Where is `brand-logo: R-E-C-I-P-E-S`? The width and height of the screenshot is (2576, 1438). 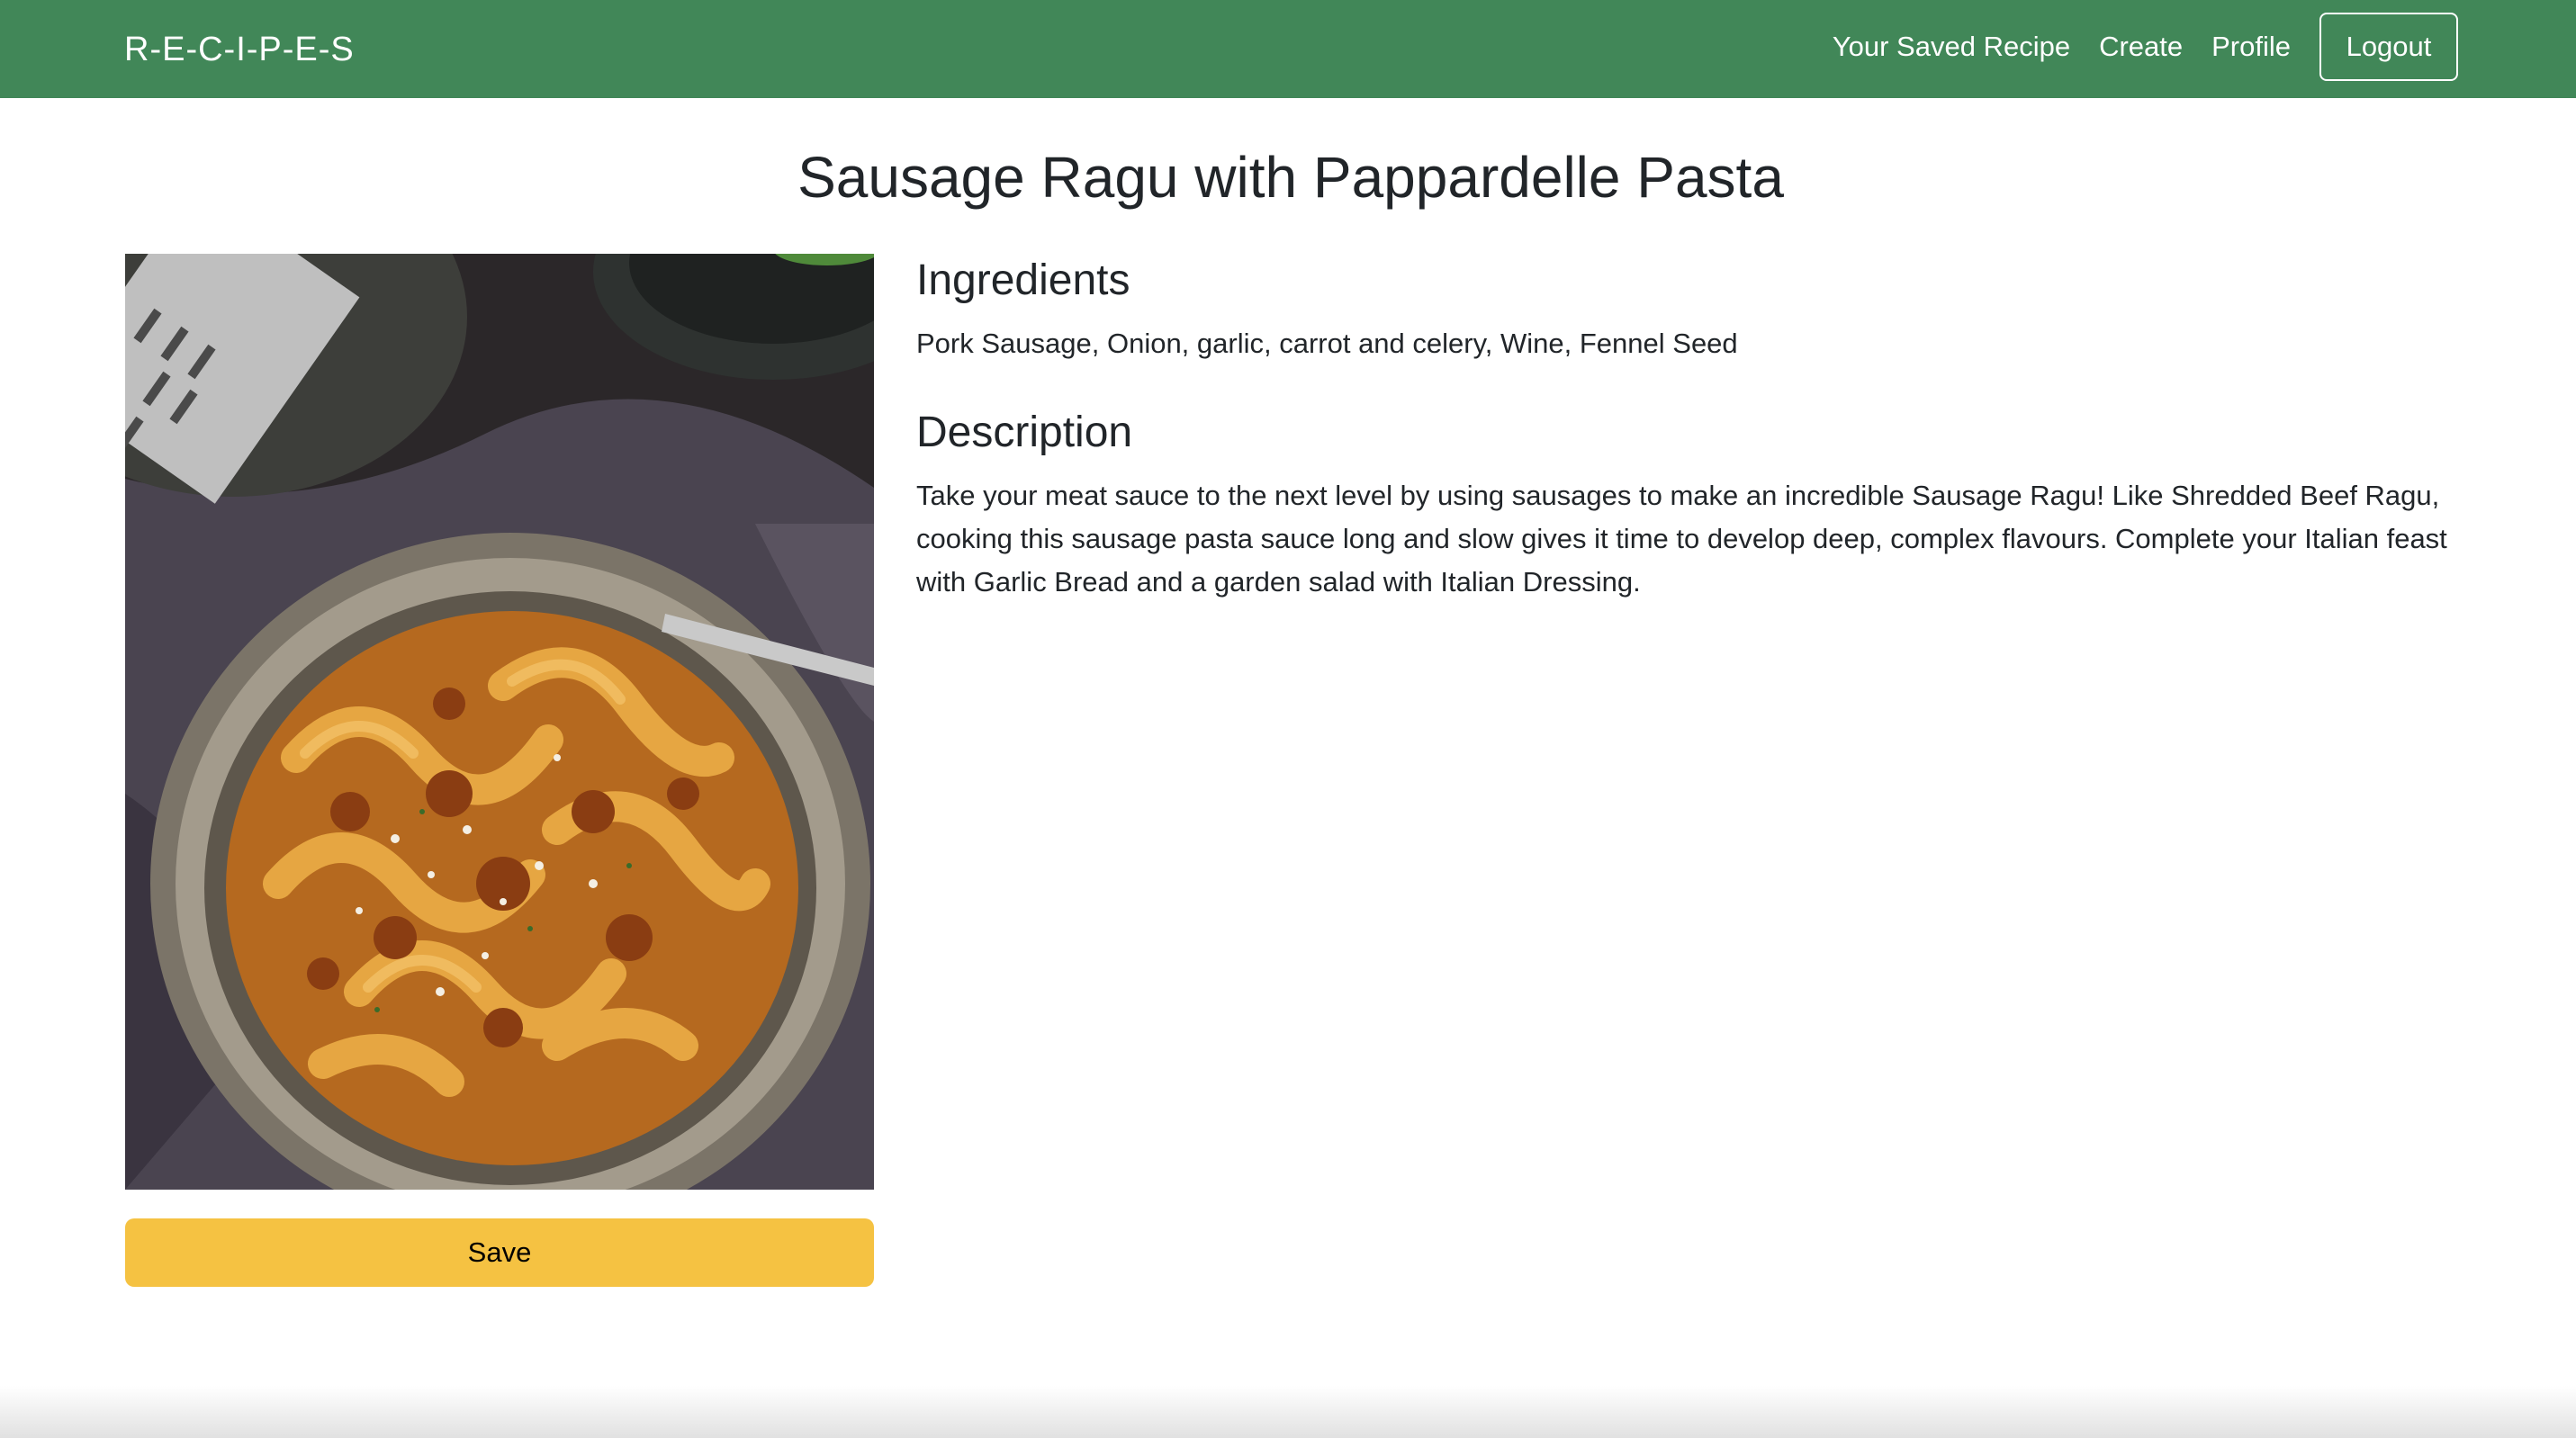 brand-logo: R-E-C-I-P-E-S is located at coordinates (239, 49).